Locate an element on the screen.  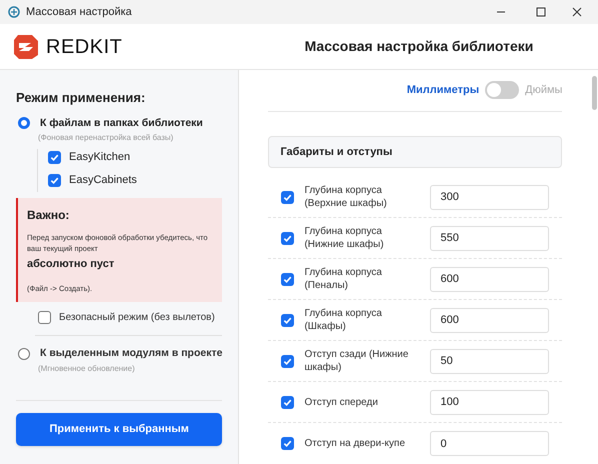
setting-label: Отступ сзади (Нижние шкафы) is located at coordinates (357, 361).